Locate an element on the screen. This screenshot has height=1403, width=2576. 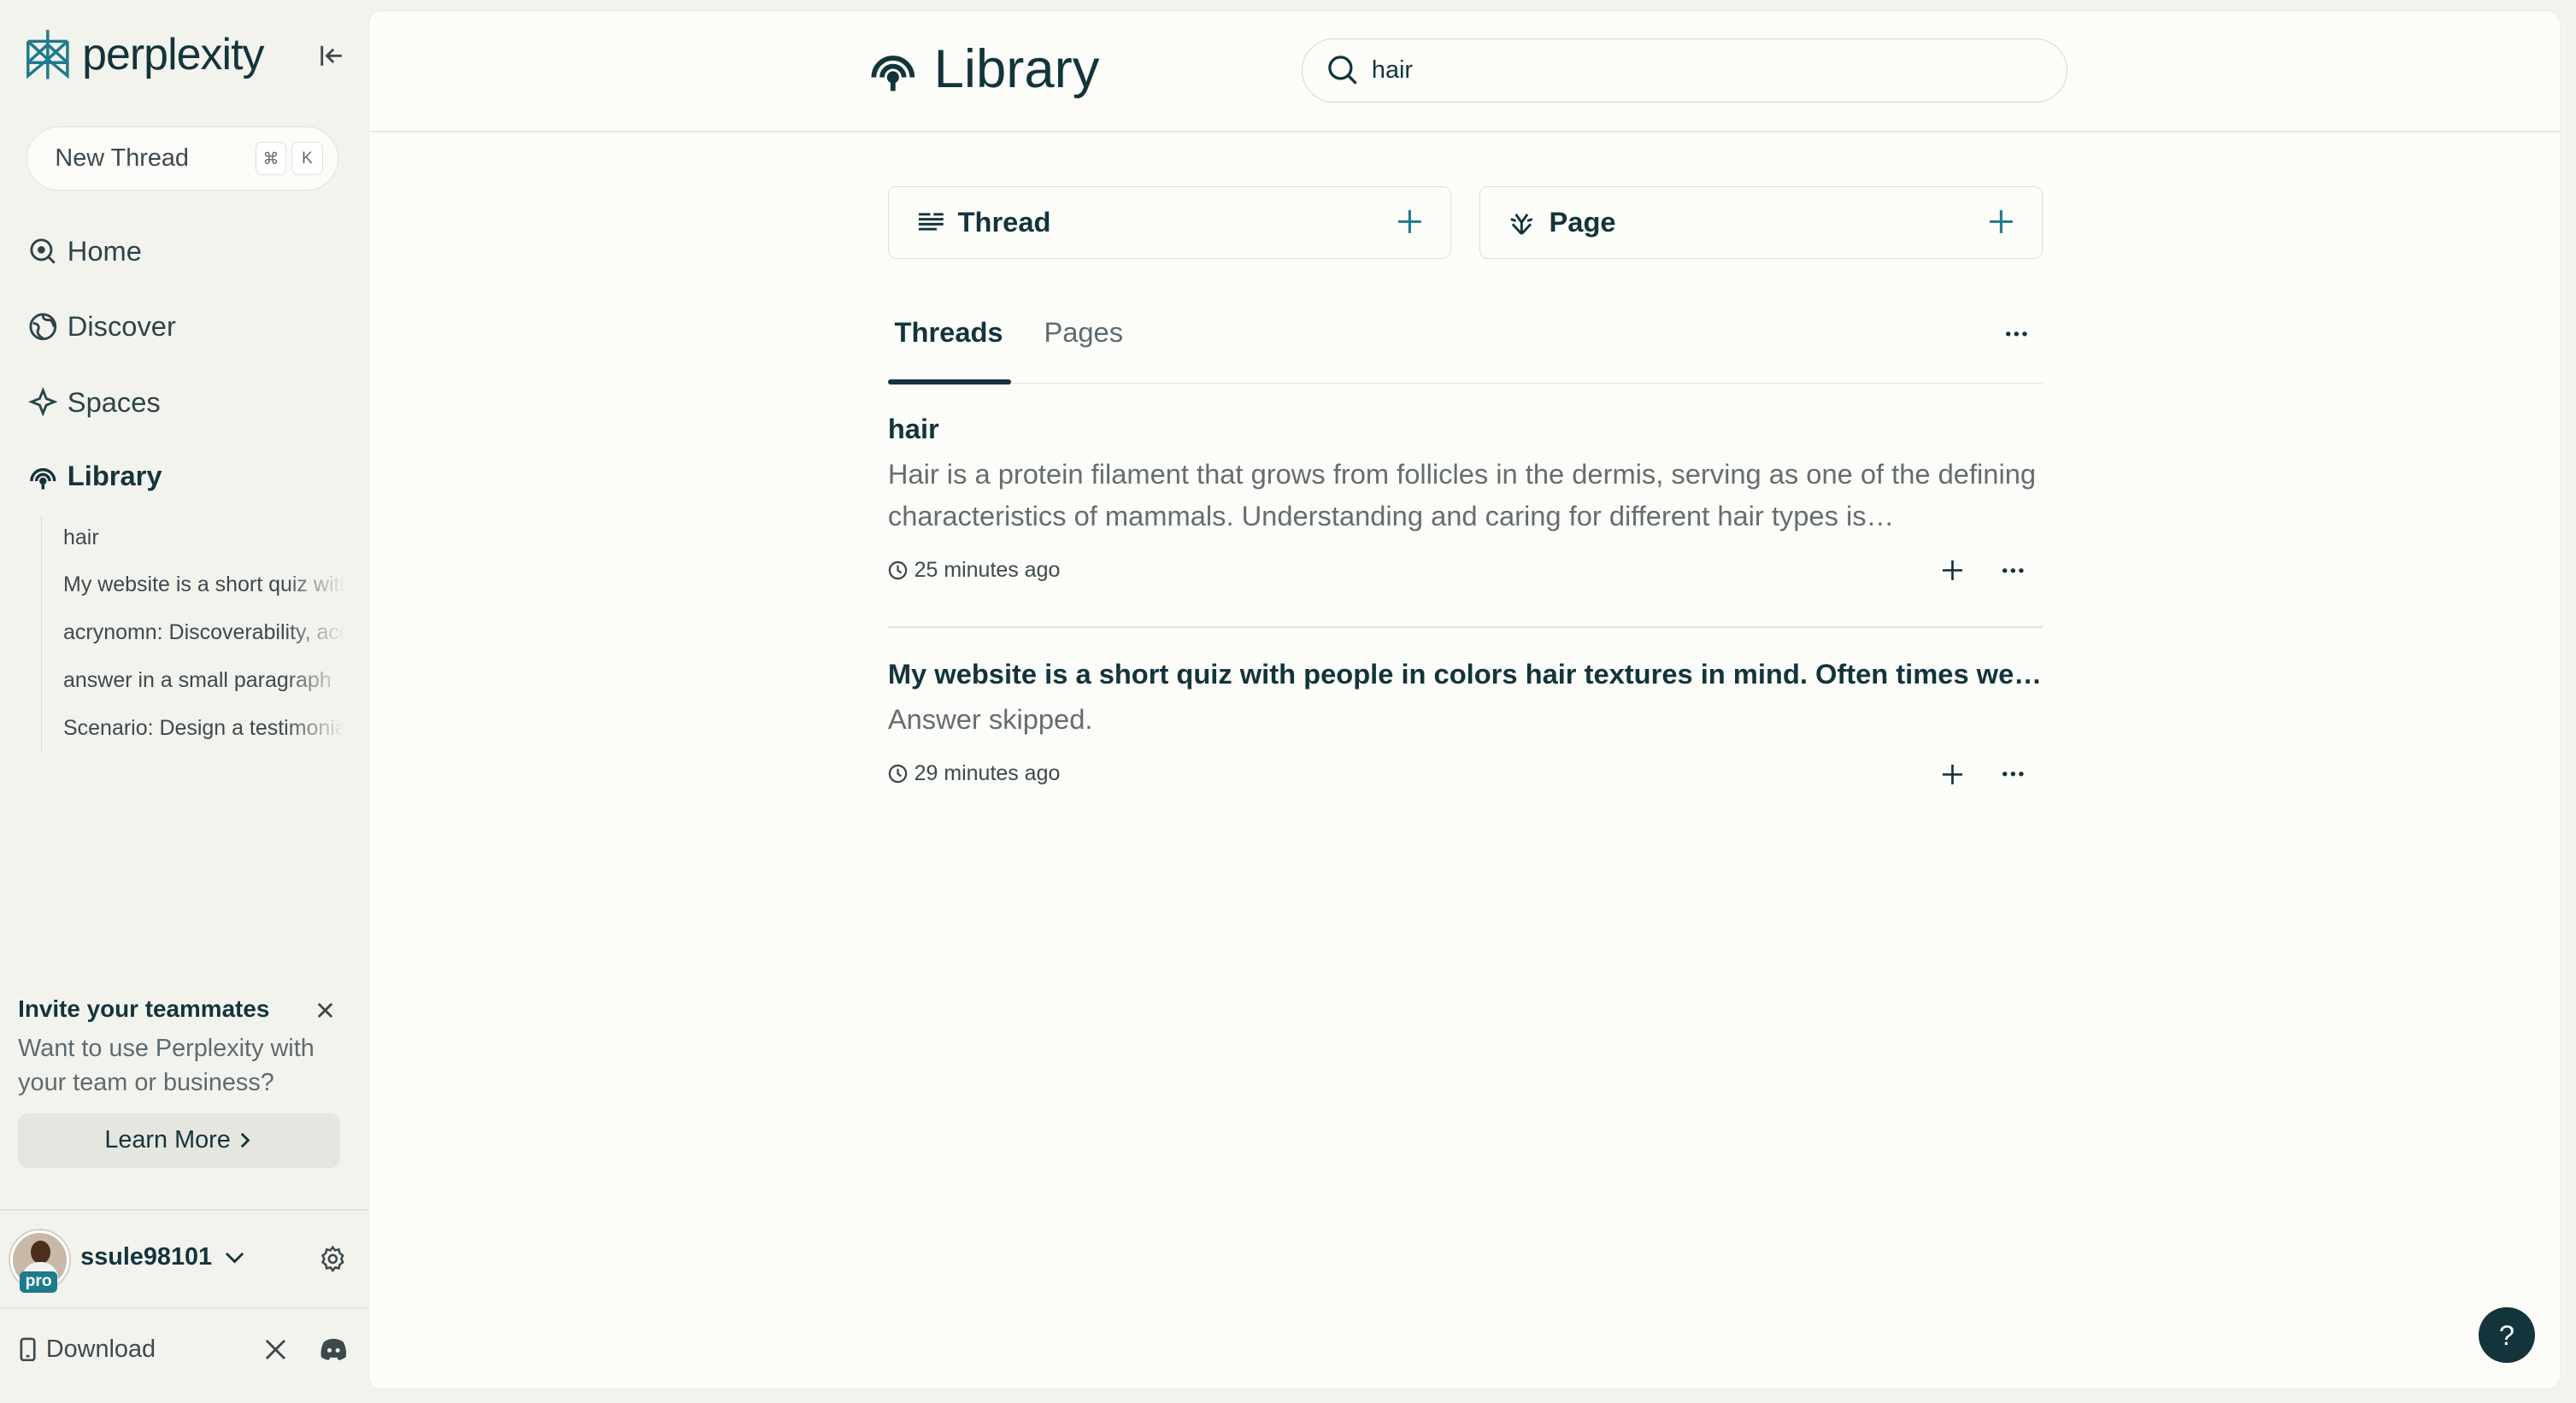
page-icon is located at coordinates (1522, 223).